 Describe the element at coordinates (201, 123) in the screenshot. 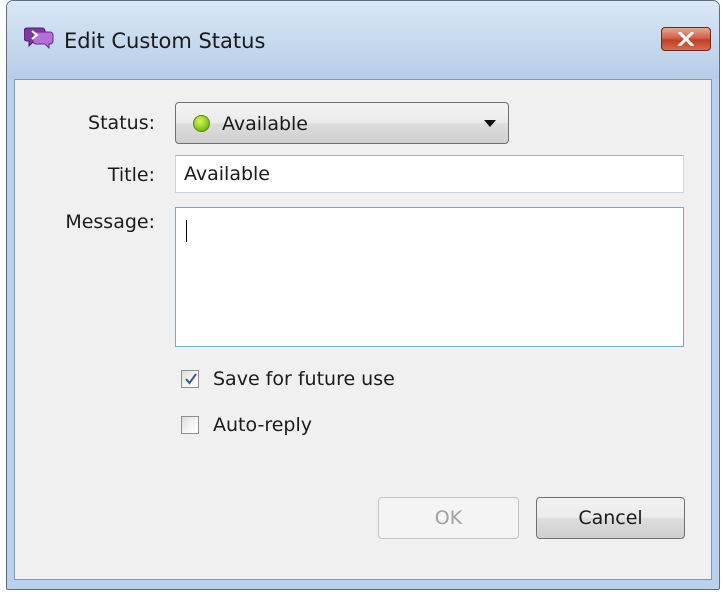

I see `status-available-dot-icon` at that location.